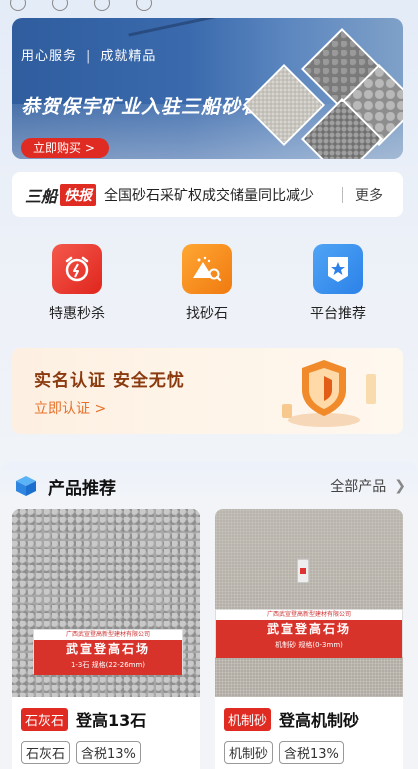  Describe the element at coordinates (109, 381) in the screenshot. I see `verify-title: 实名认证 安全无忧` at that location.